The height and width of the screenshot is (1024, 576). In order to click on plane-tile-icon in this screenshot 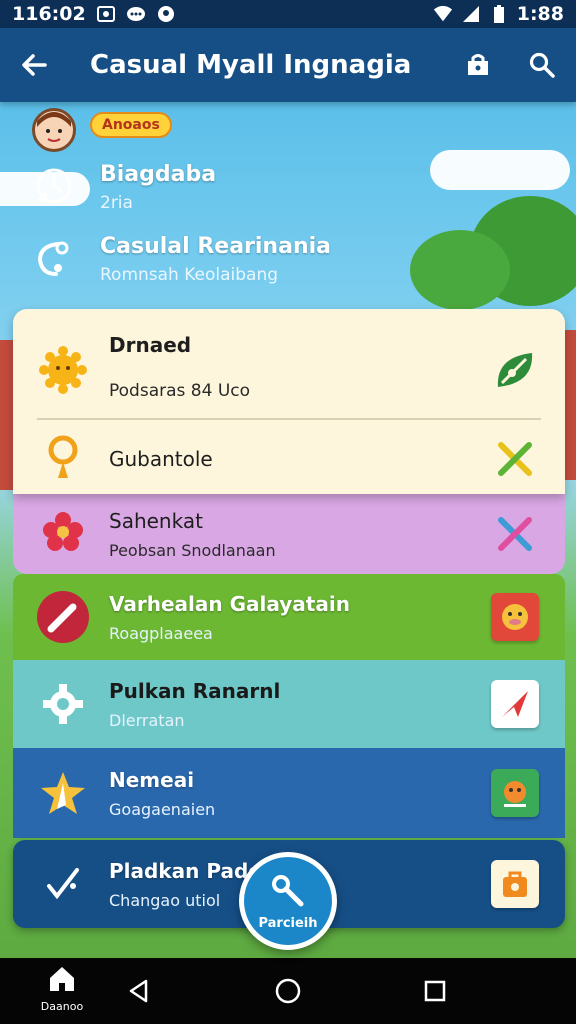, I will do `click(515, 704)`.